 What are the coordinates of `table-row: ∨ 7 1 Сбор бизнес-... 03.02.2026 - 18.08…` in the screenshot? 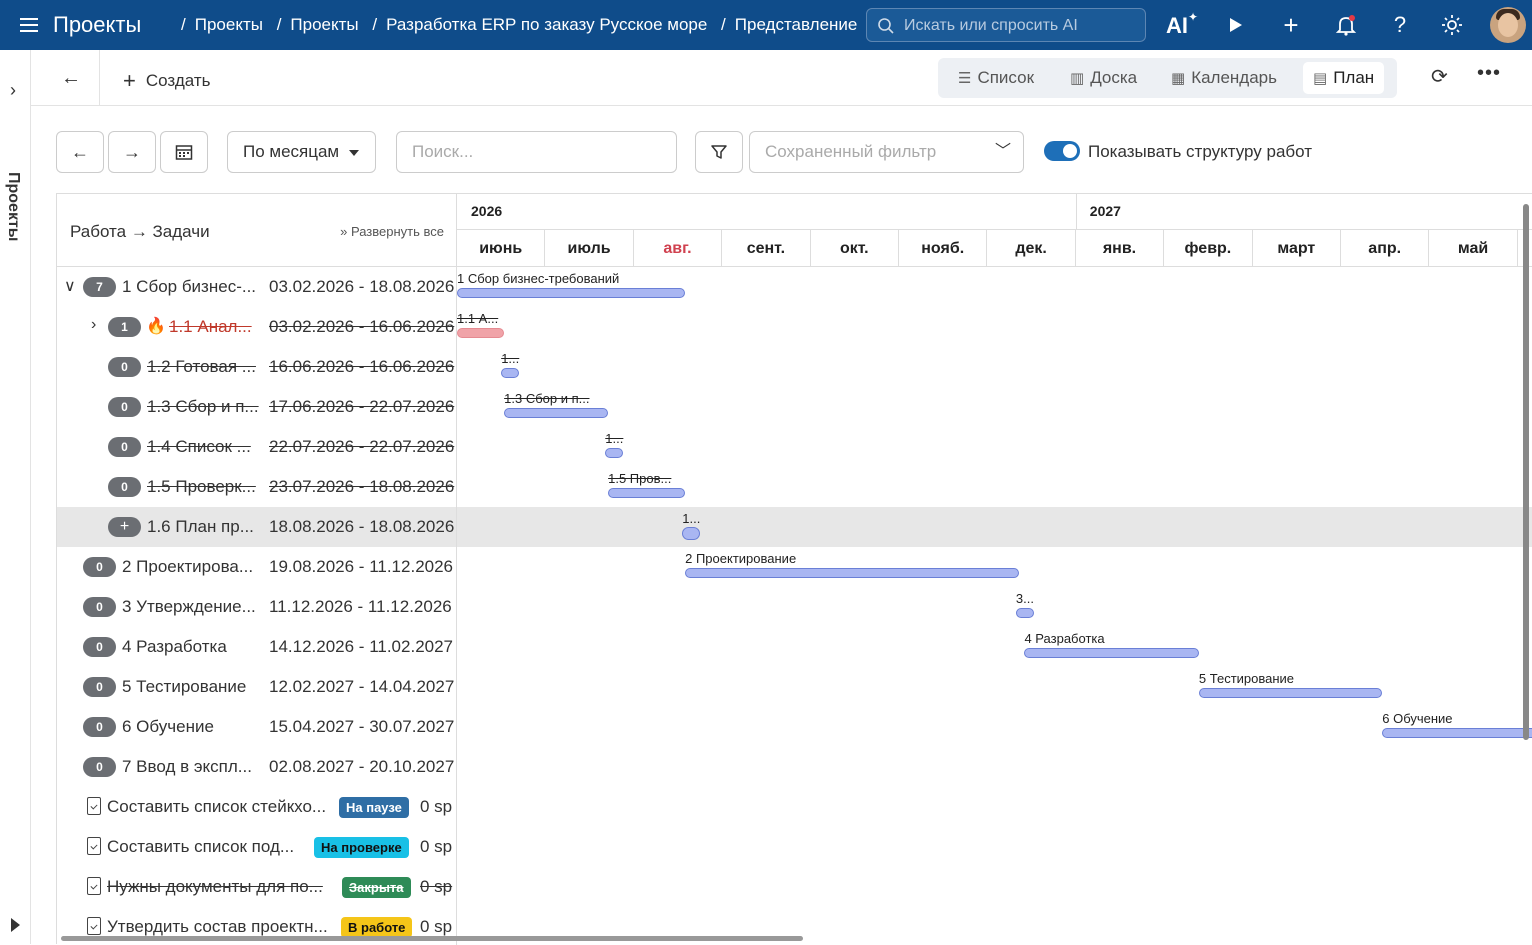 It's located at (256, 287).